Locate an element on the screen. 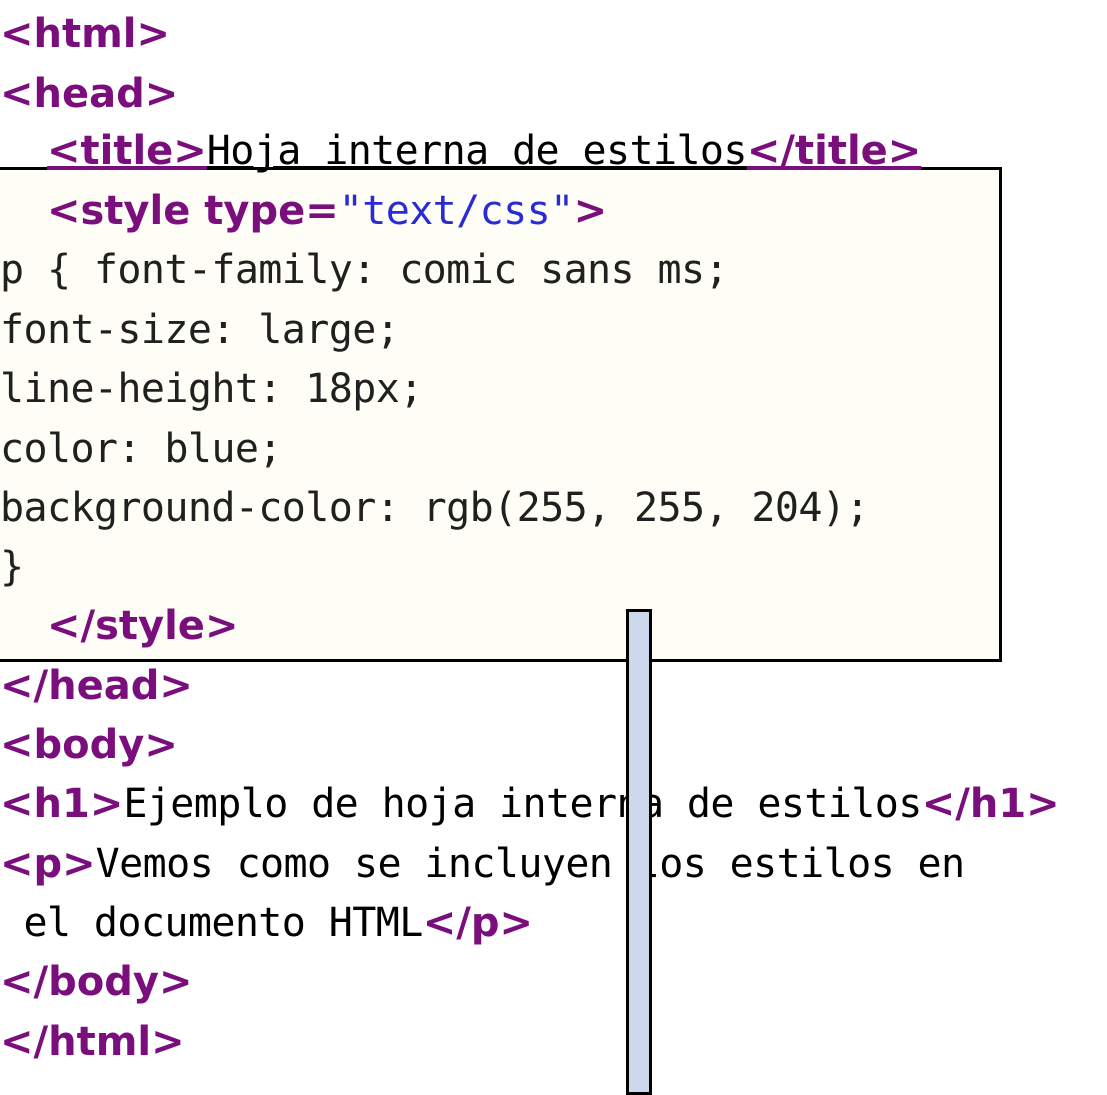  code-line: <title>Hoja interna de estilos</title> is located at coordinates (460, 151).